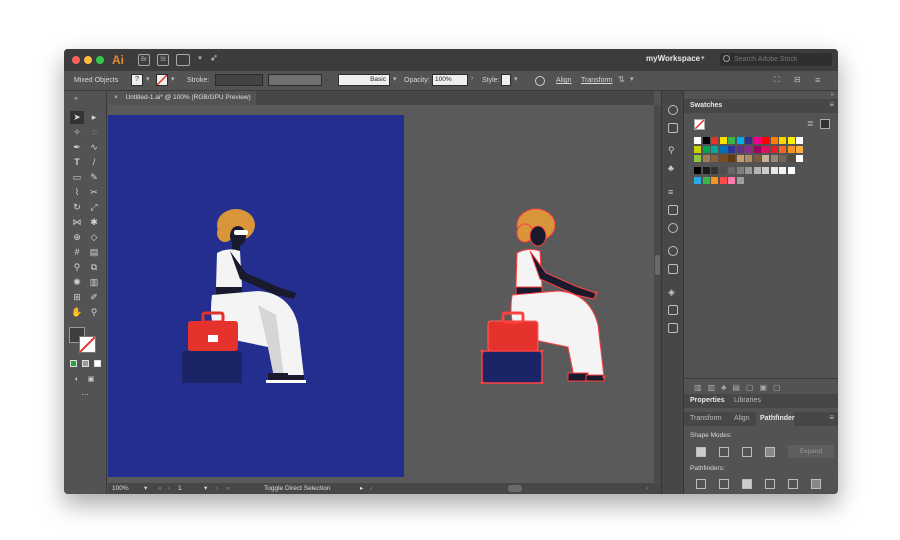  What do you see at coordinates (516, 79) in the screenshot?
I see `style-chevron-icon: ▾` at bounding box center [516, 79].